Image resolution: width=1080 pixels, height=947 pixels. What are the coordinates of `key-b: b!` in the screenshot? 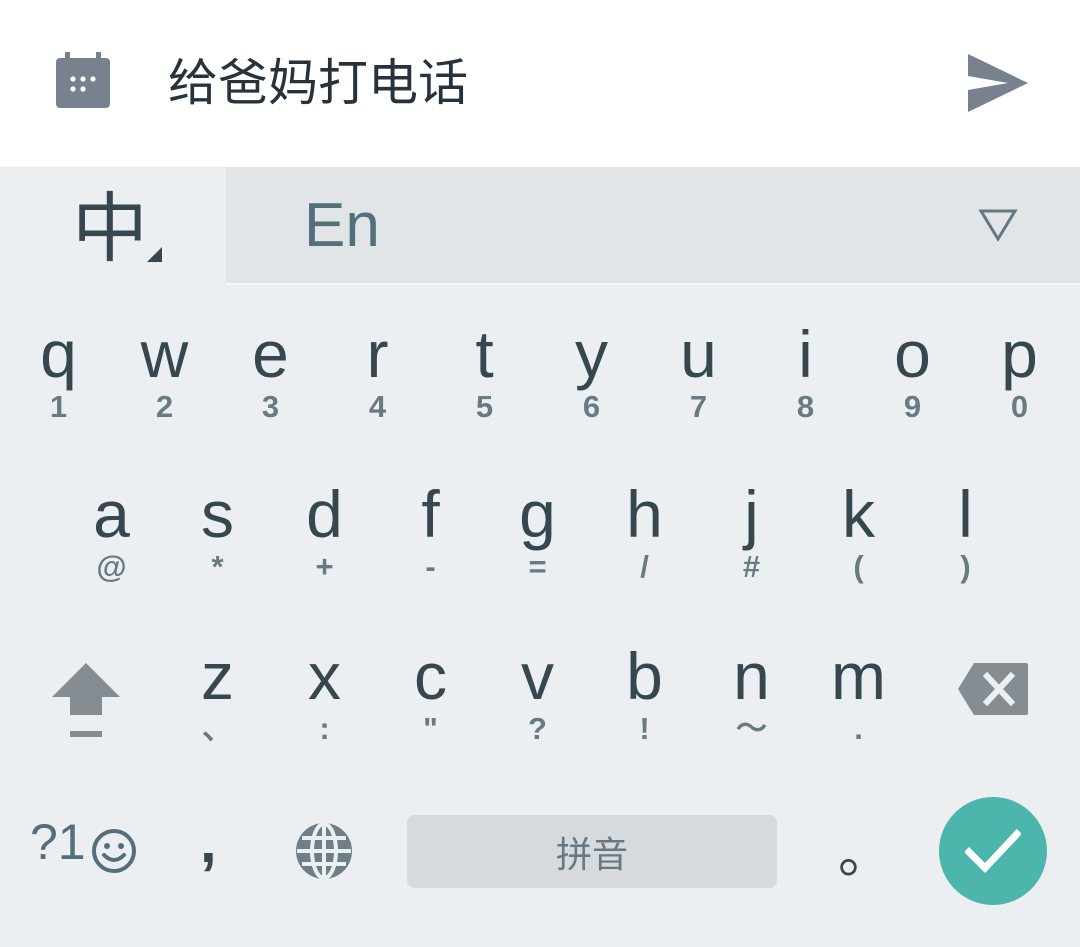 It's located at (644, 694).